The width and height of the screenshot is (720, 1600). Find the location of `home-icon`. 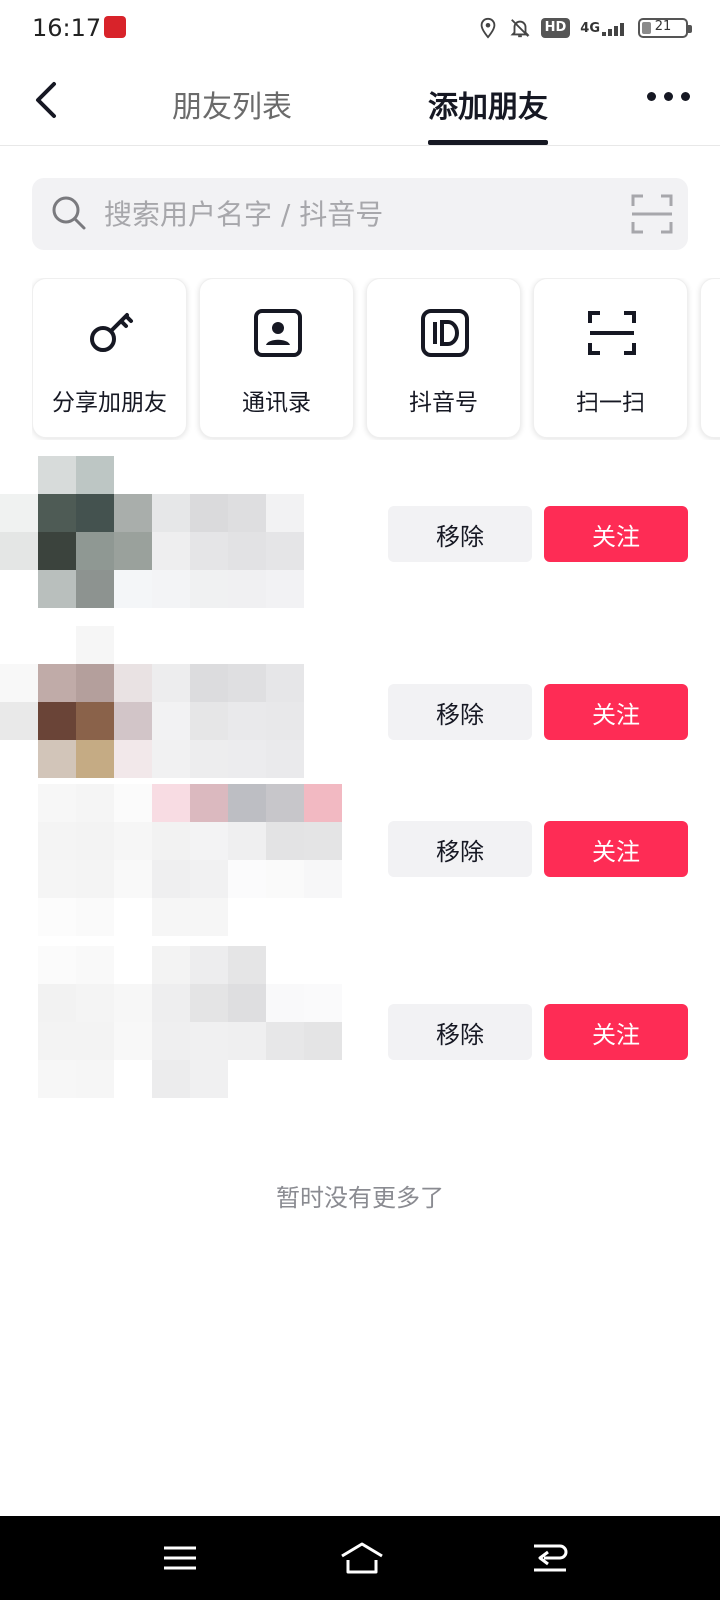

home-icon is located at coordinates (362, 1558).